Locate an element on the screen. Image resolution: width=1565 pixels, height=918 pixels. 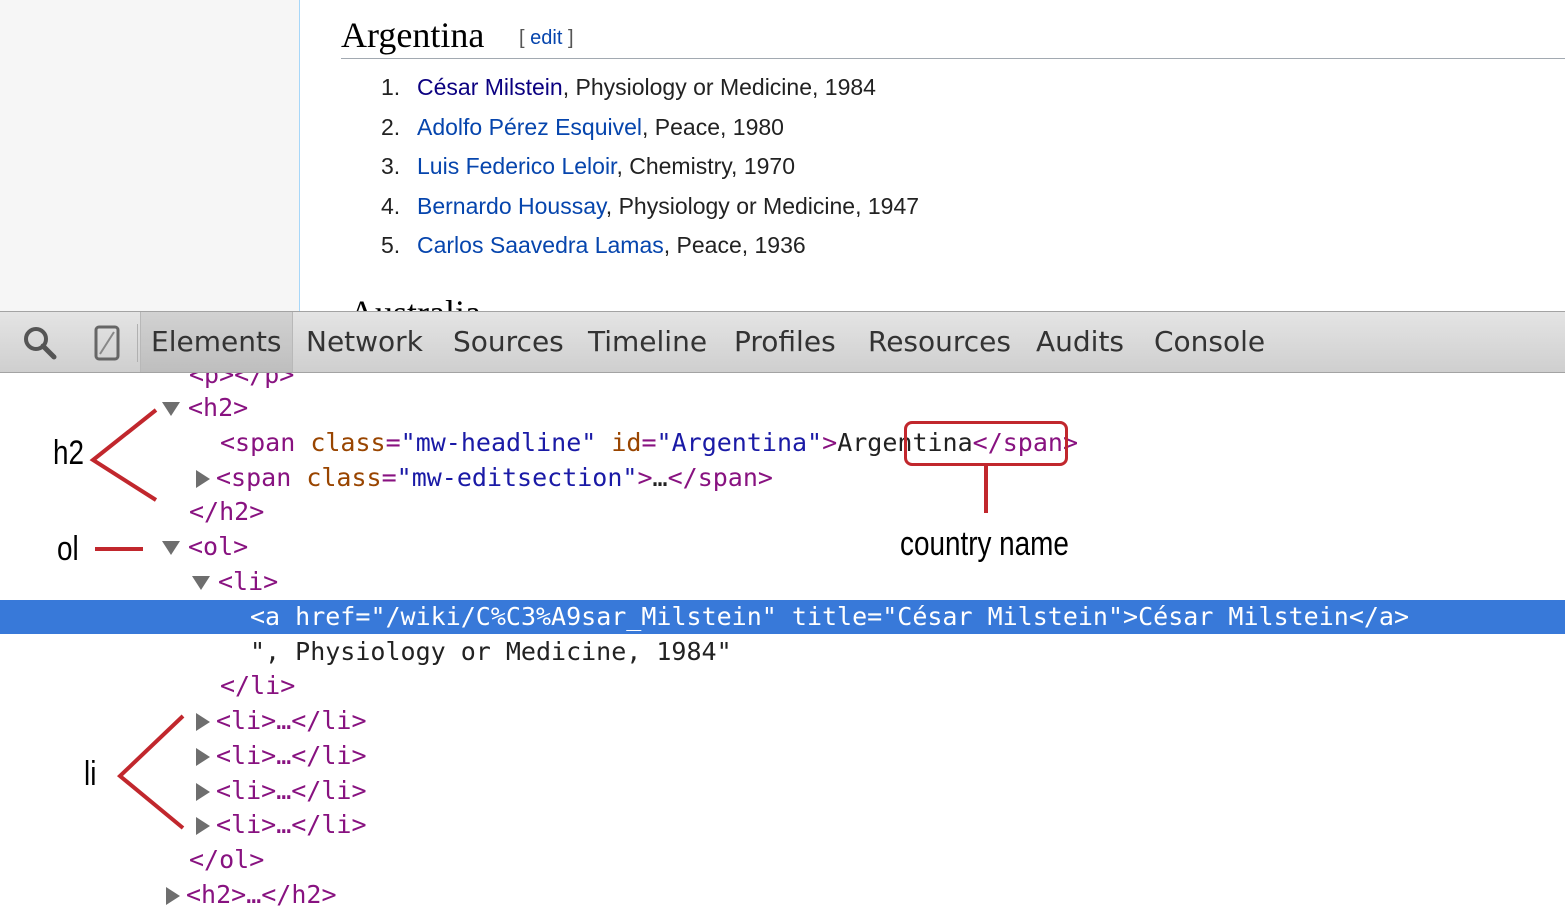
tab-network: Network is located at coordinates (364, 342).